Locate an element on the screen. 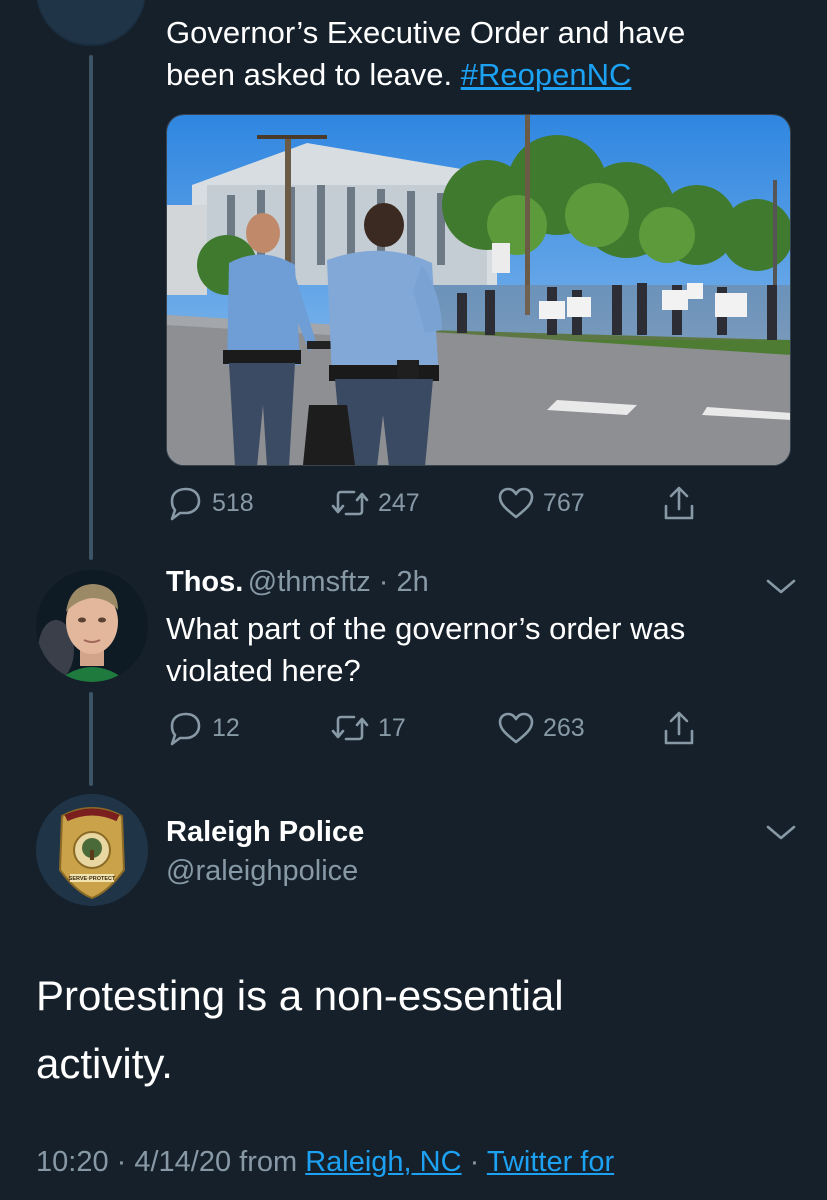 The image size is (827, 1200). reply-author-handle-time: @thmsftz · 2h is located at coordinates (338, 582).